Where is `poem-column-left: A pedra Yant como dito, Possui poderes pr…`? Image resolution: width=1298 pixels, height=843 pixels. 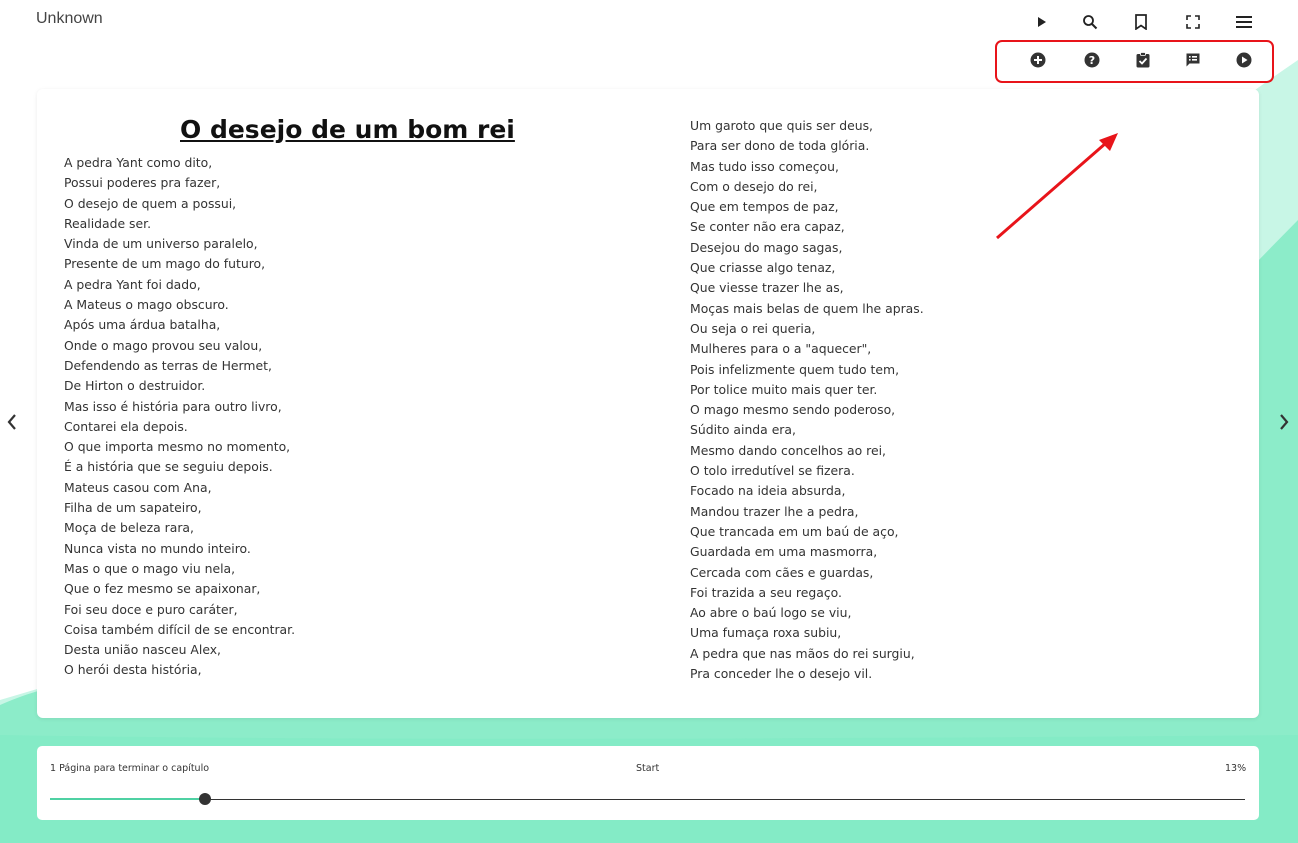 poem-column-left: A pedra Yant como dito, Possui poderes pr… is located at coordinates (179, 417).